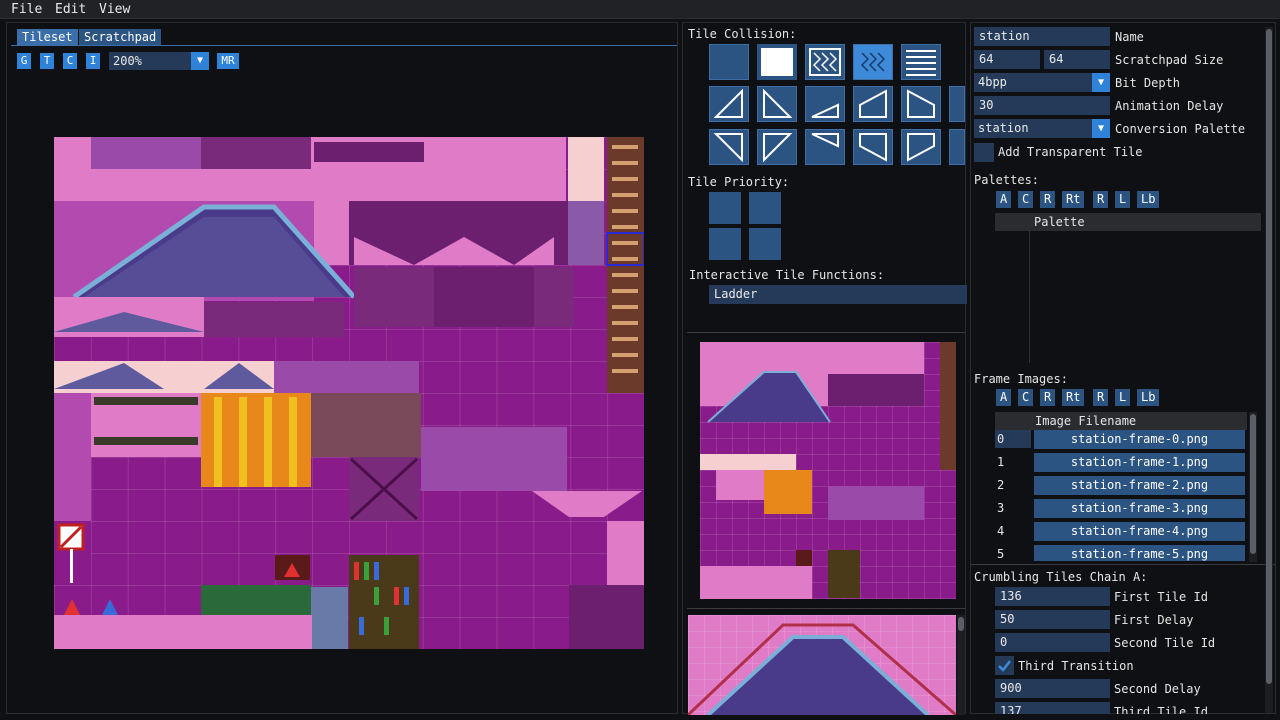  Describe the element at coordinates (1059, 222) in the screenshot. I see `palette-column-header: Palette` at that location.